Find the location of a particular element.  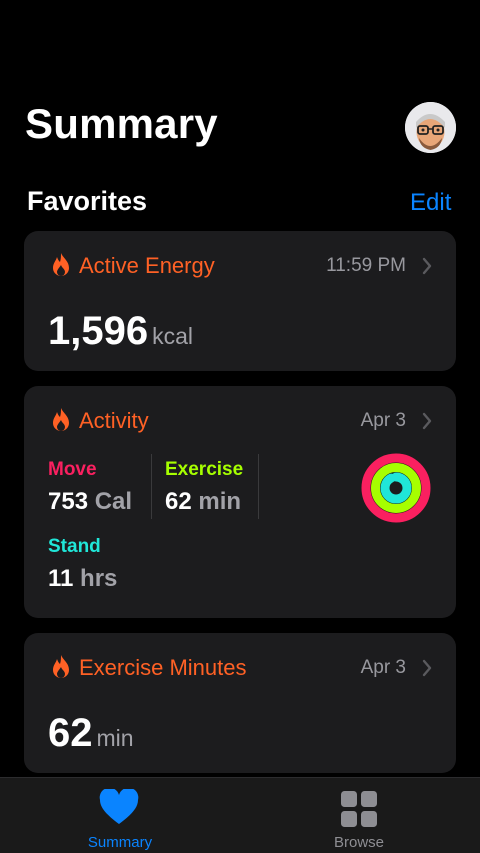

move-label: Move is located at coordinates (72, 469).